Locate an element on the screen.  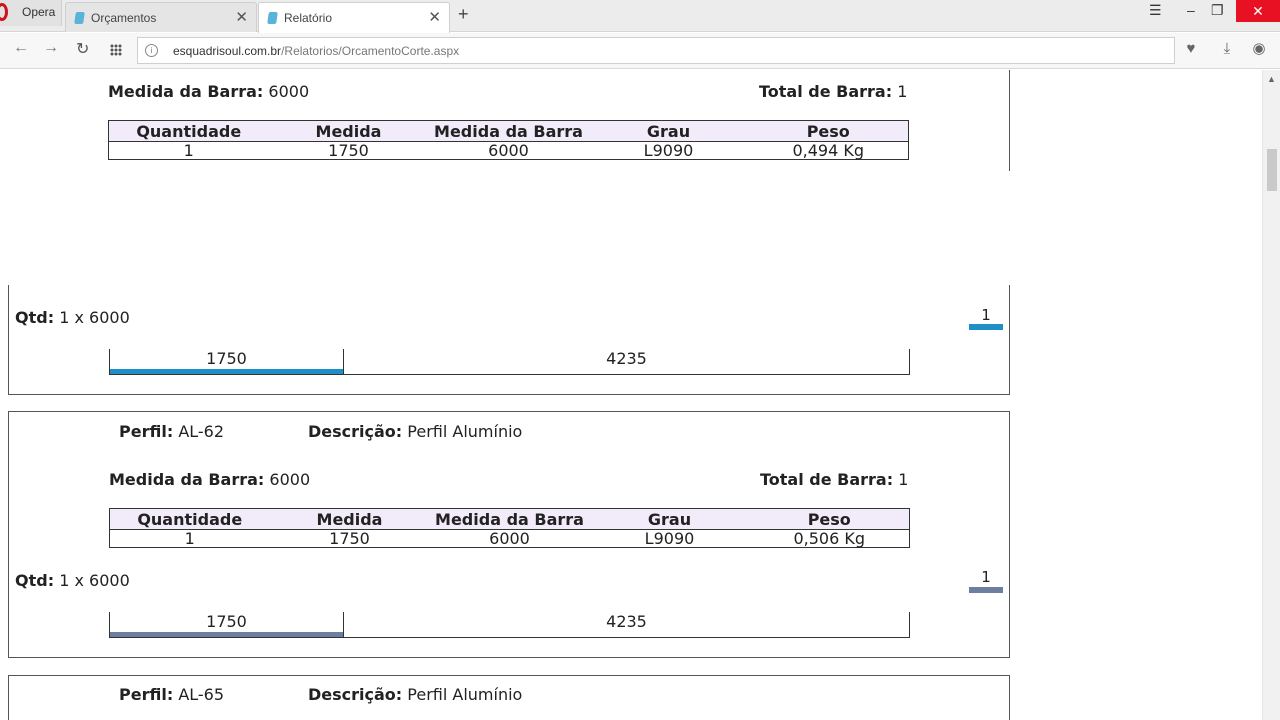
speed-dial-icon is located at coordinates (116, 50).